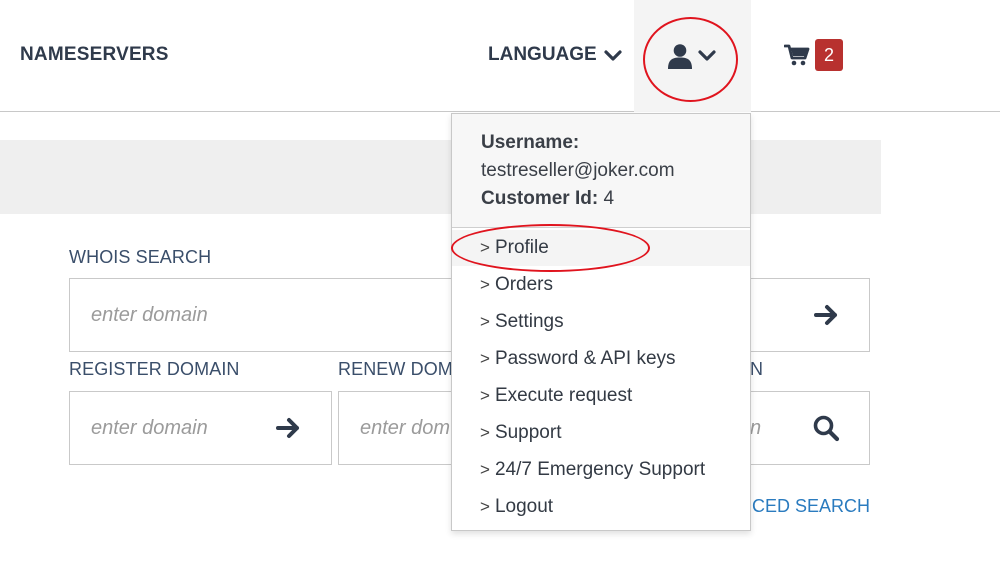 This screenshot has width=1000, height=568. I want to click on menu-item-execute-request: > Execute request, so click(601, 396).